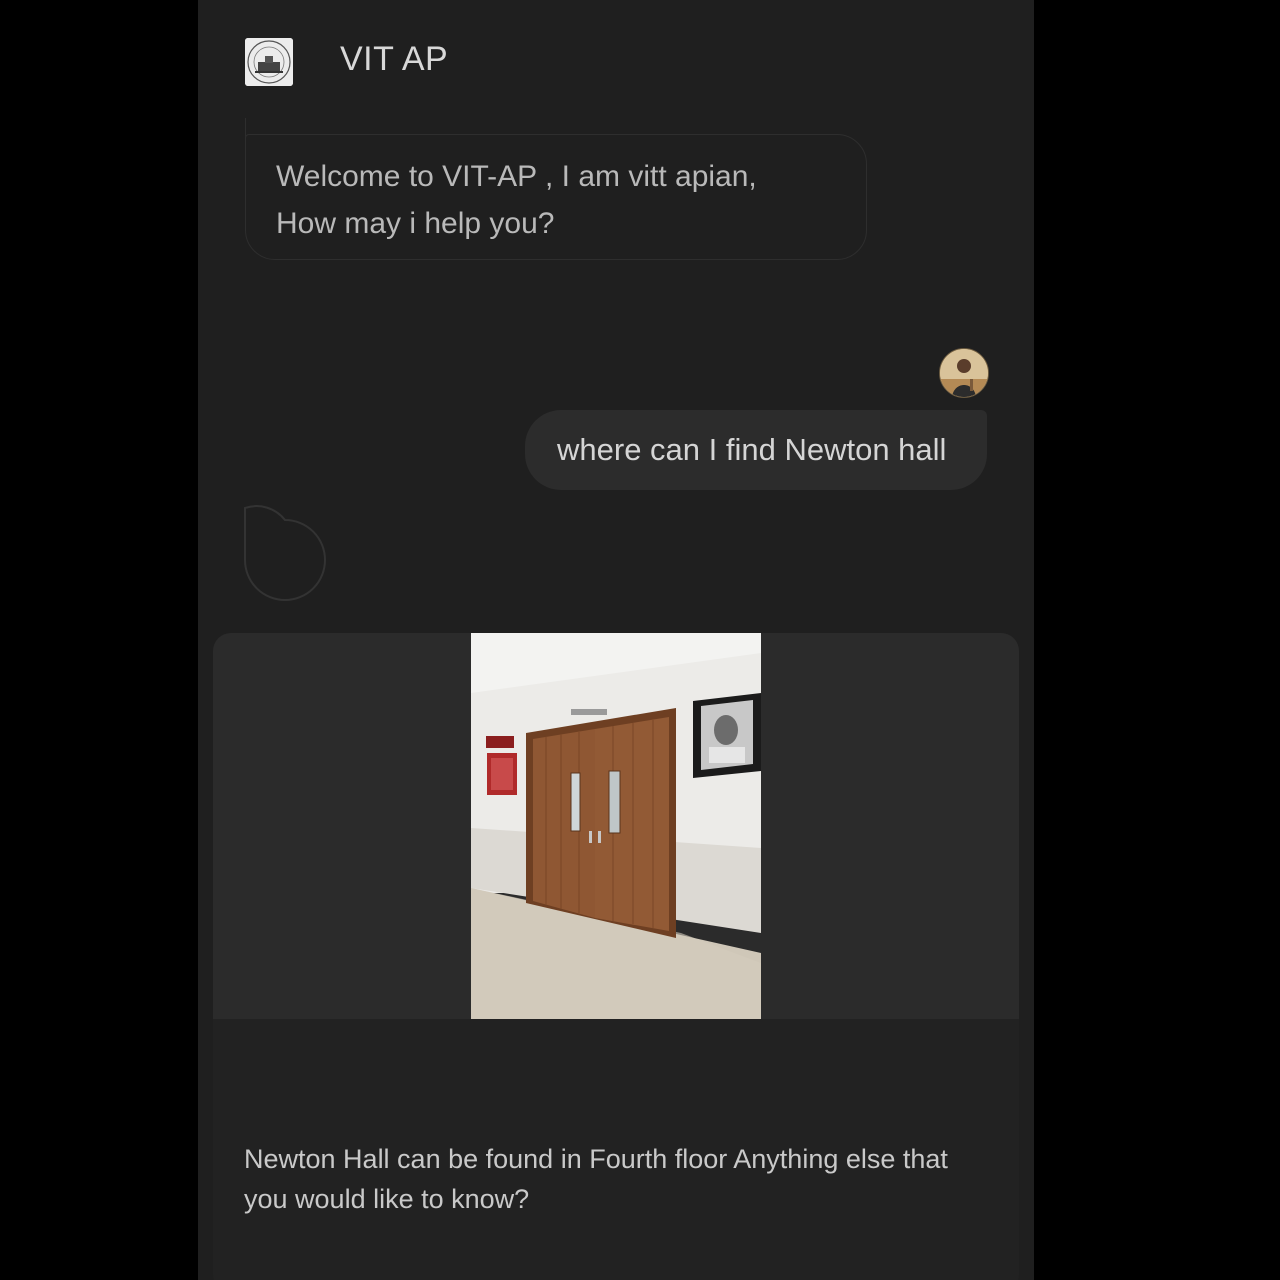 Image resolution: width=1280 pixels, height=1280 pixels. Describe the element at coordinates (516, 176) in the screenshot. I see `bot-message-line: Welcome to VIT-AP , I am vitt apian,` at that location.